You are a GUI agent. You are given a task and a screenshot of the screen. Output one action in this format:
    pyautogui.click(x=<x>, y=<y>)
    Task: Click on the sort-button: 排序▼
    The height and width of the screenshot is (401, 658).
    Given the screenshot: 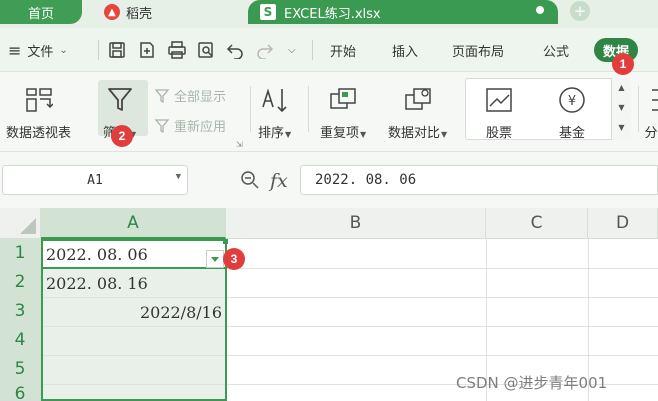 What is the action you would take?
    pyautogui.click(x=274, y=112)
    